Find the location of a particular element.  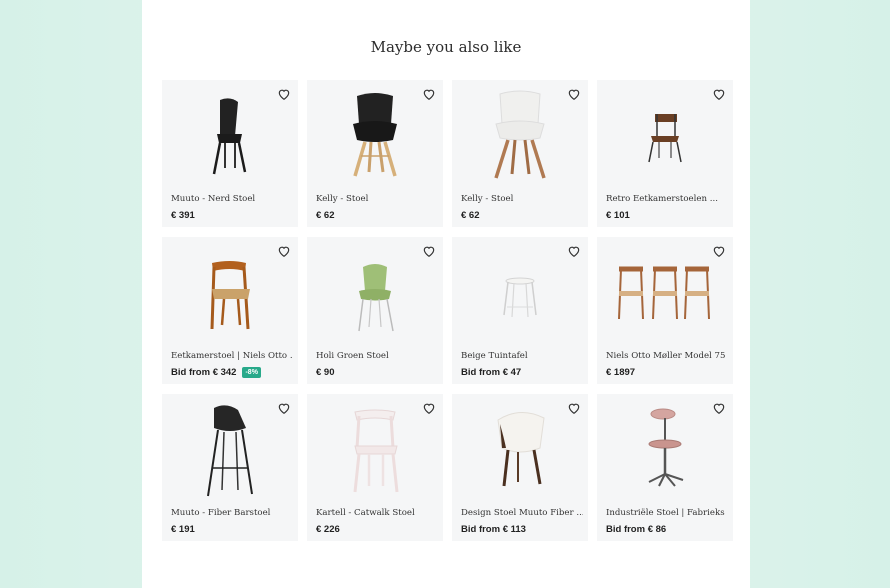

product-price: € 90 is located at coordinates (325, 372).